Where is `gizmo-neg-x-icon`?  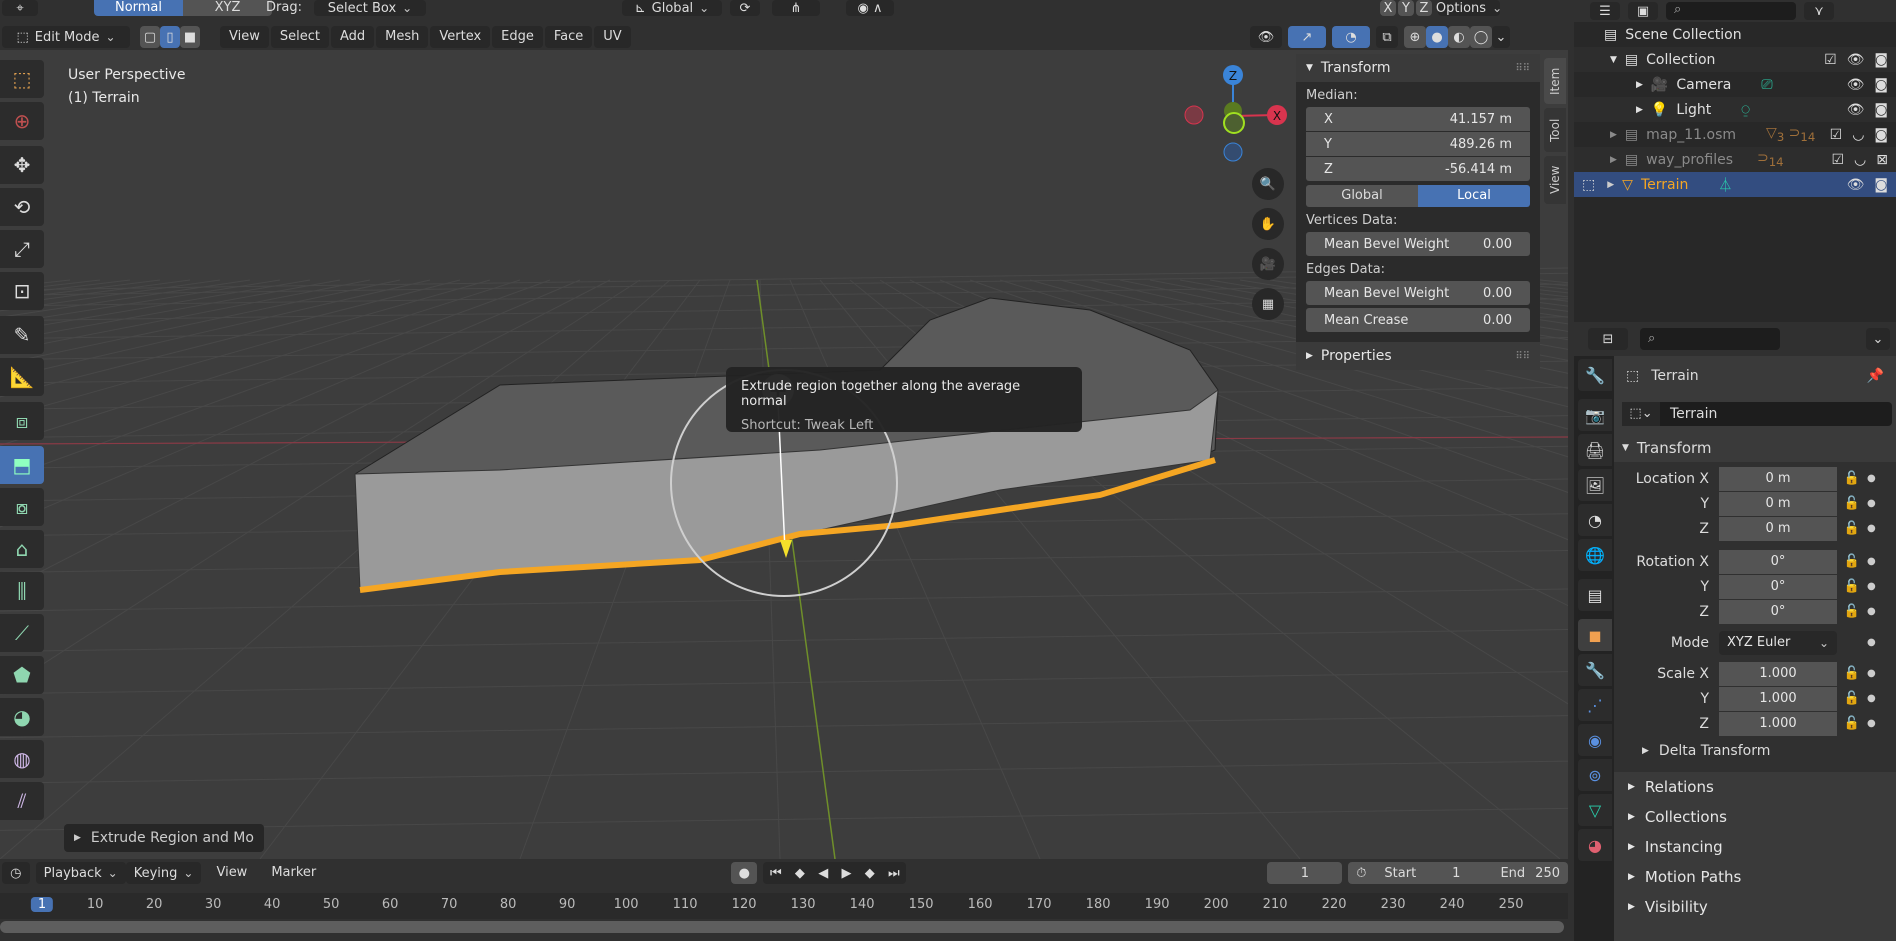
gizmo-neg-x-icon is located at coordinates (1194, 115).